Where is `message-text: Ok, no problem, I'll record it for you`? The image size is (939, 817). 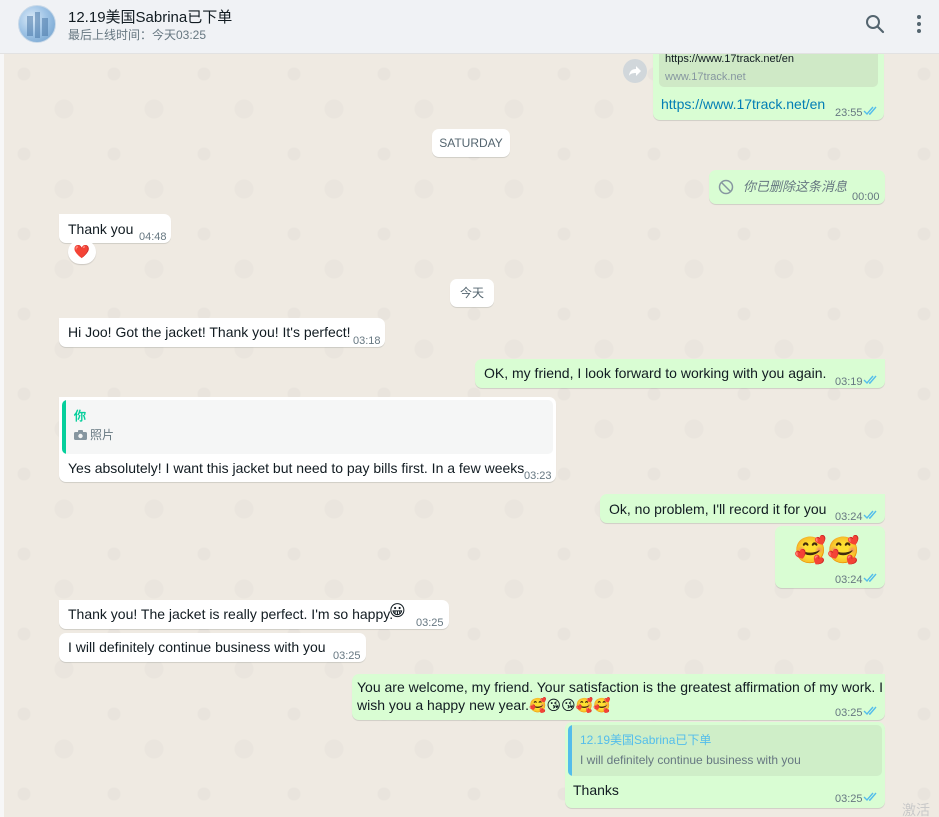 message-text: Ok, no problem, I'll record it for you is located at coordinates (718, 509).